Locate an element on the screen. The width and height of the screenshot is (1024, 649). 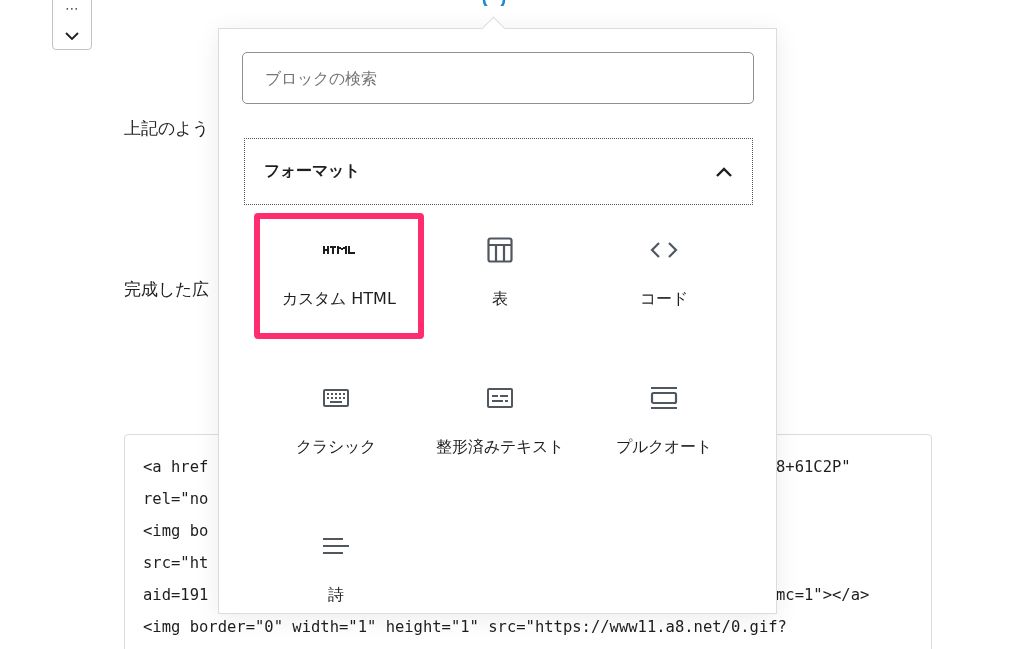
pullquote-icon is located at coordinates (664, 398).